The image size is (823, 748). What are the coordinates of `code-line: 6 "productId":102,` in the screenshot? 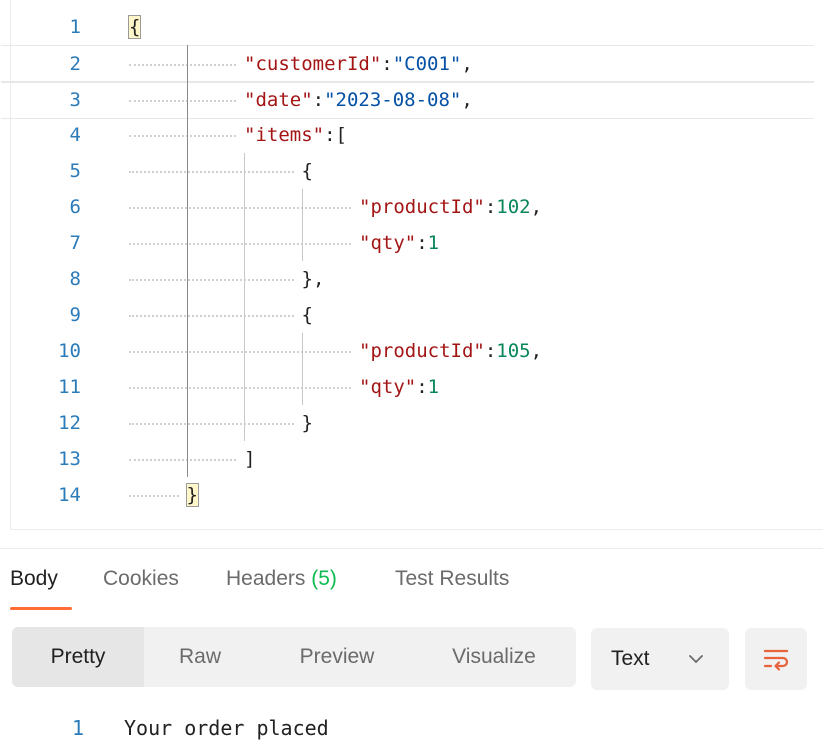 It's located at (407, 207).